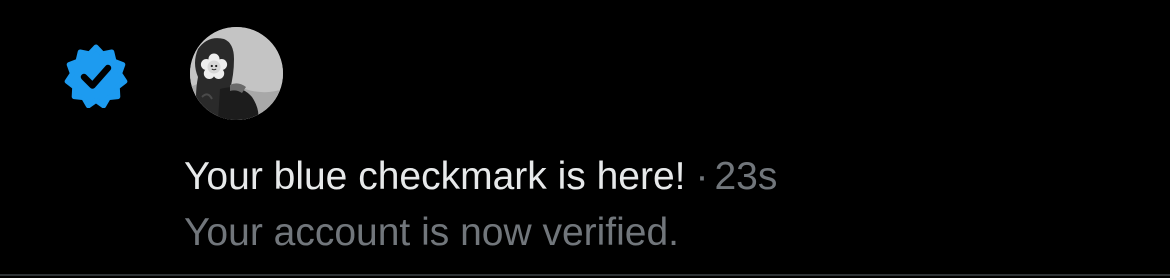 Image resolution: width=1170 pixels, height=278 pixels. Describe the element at coordinates (585, 275) in the screenshot. I see `divider` at that location.